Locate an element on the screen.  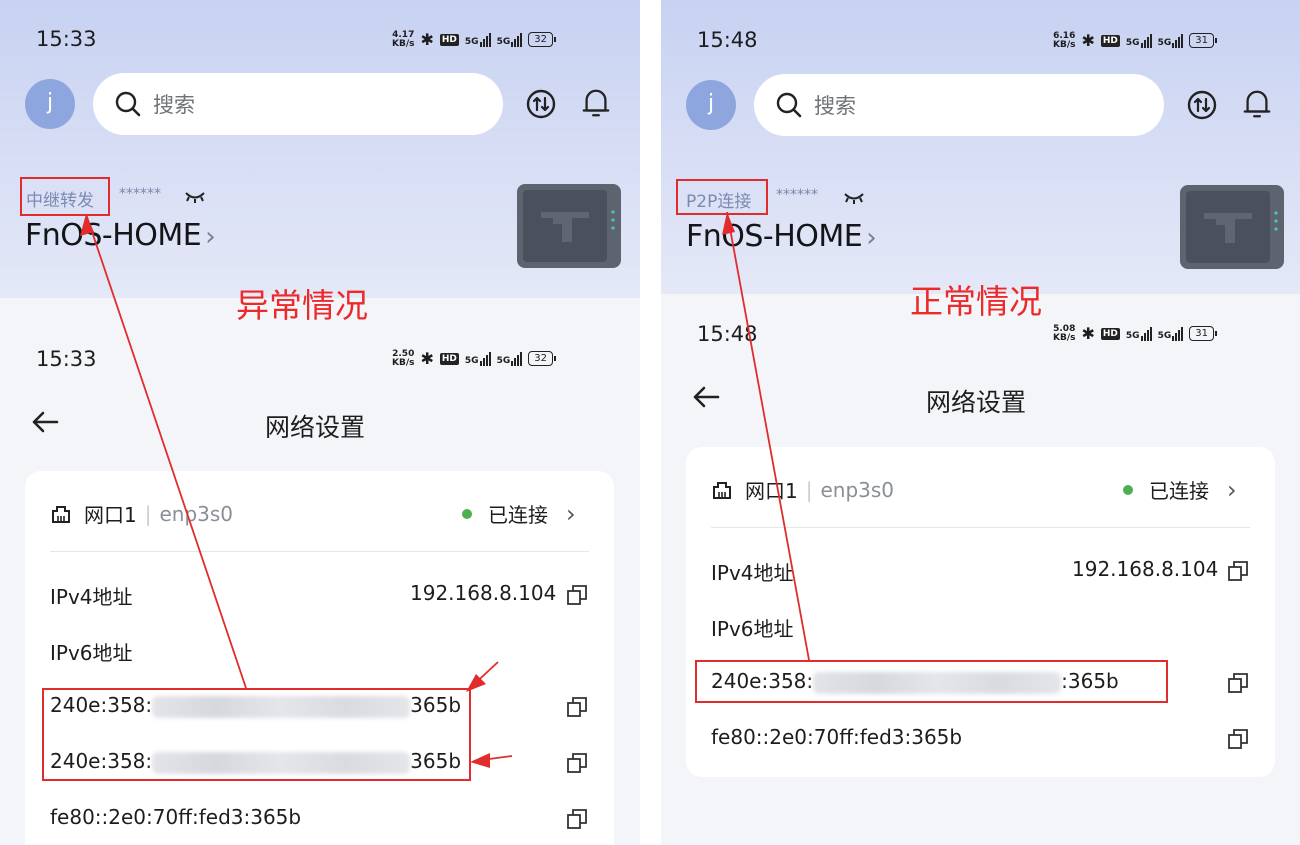
status-icons: 6.16 KB/s ✱ HD 5G 5G 31 is located at coordinates (1135, 40).